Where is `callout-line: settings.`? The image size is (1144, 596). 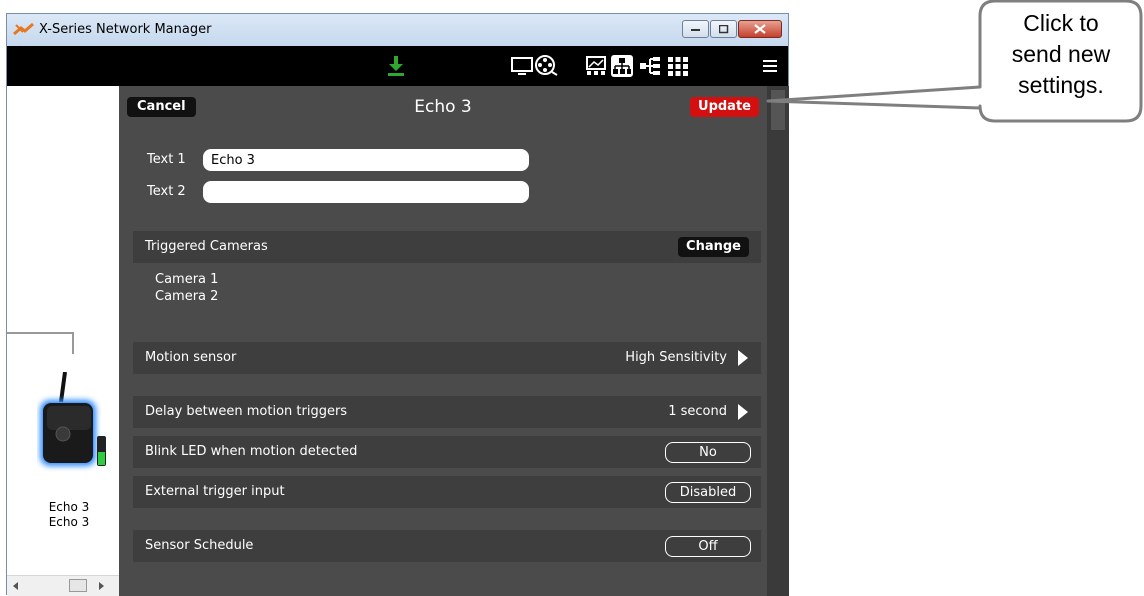 callout-line: settings. is located at coordinates (1061, 85).